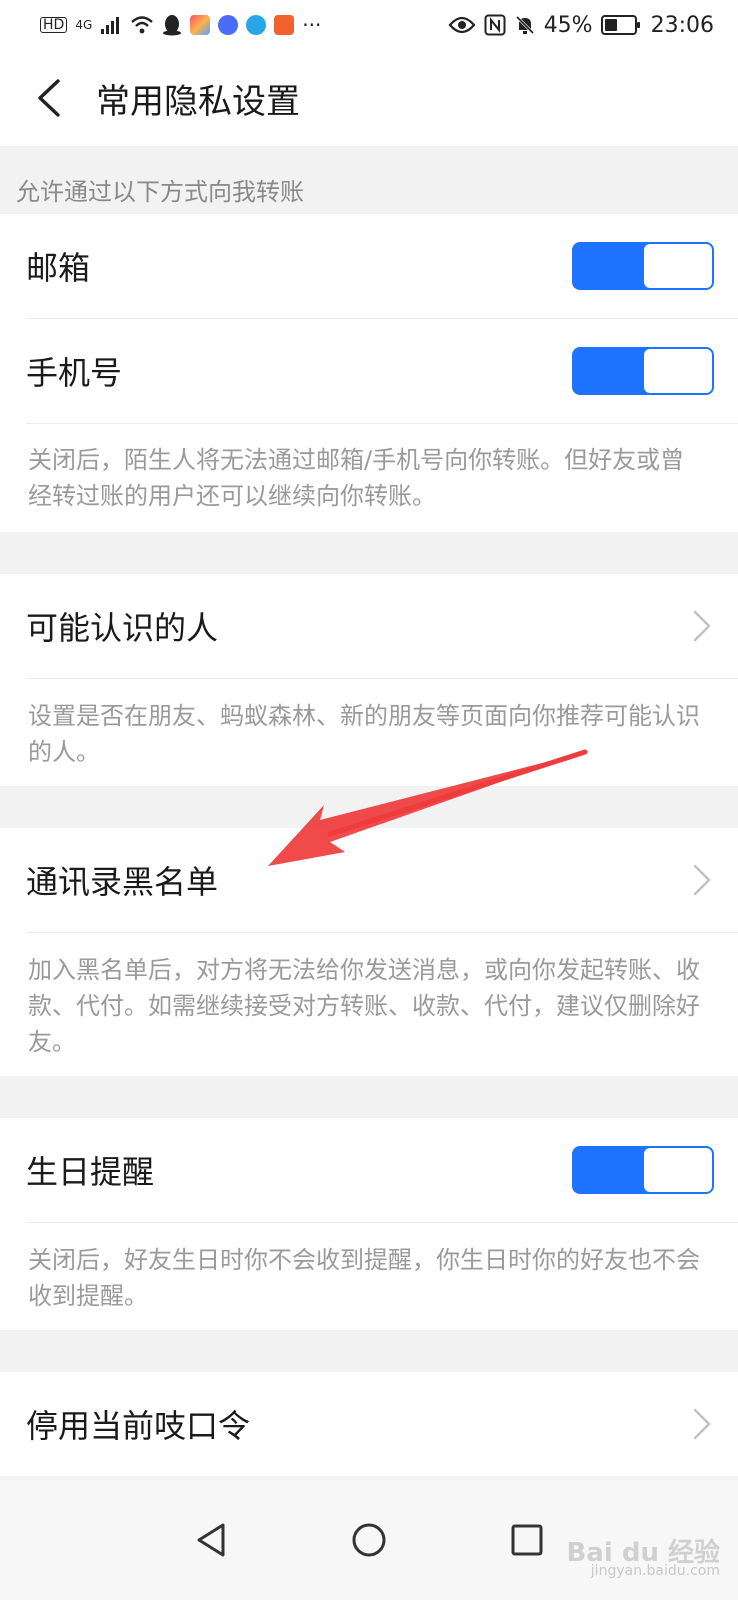 Image resolution: width=738 pixels, height=1600 pixels. I want to click on music-icon, so click(228, 25).